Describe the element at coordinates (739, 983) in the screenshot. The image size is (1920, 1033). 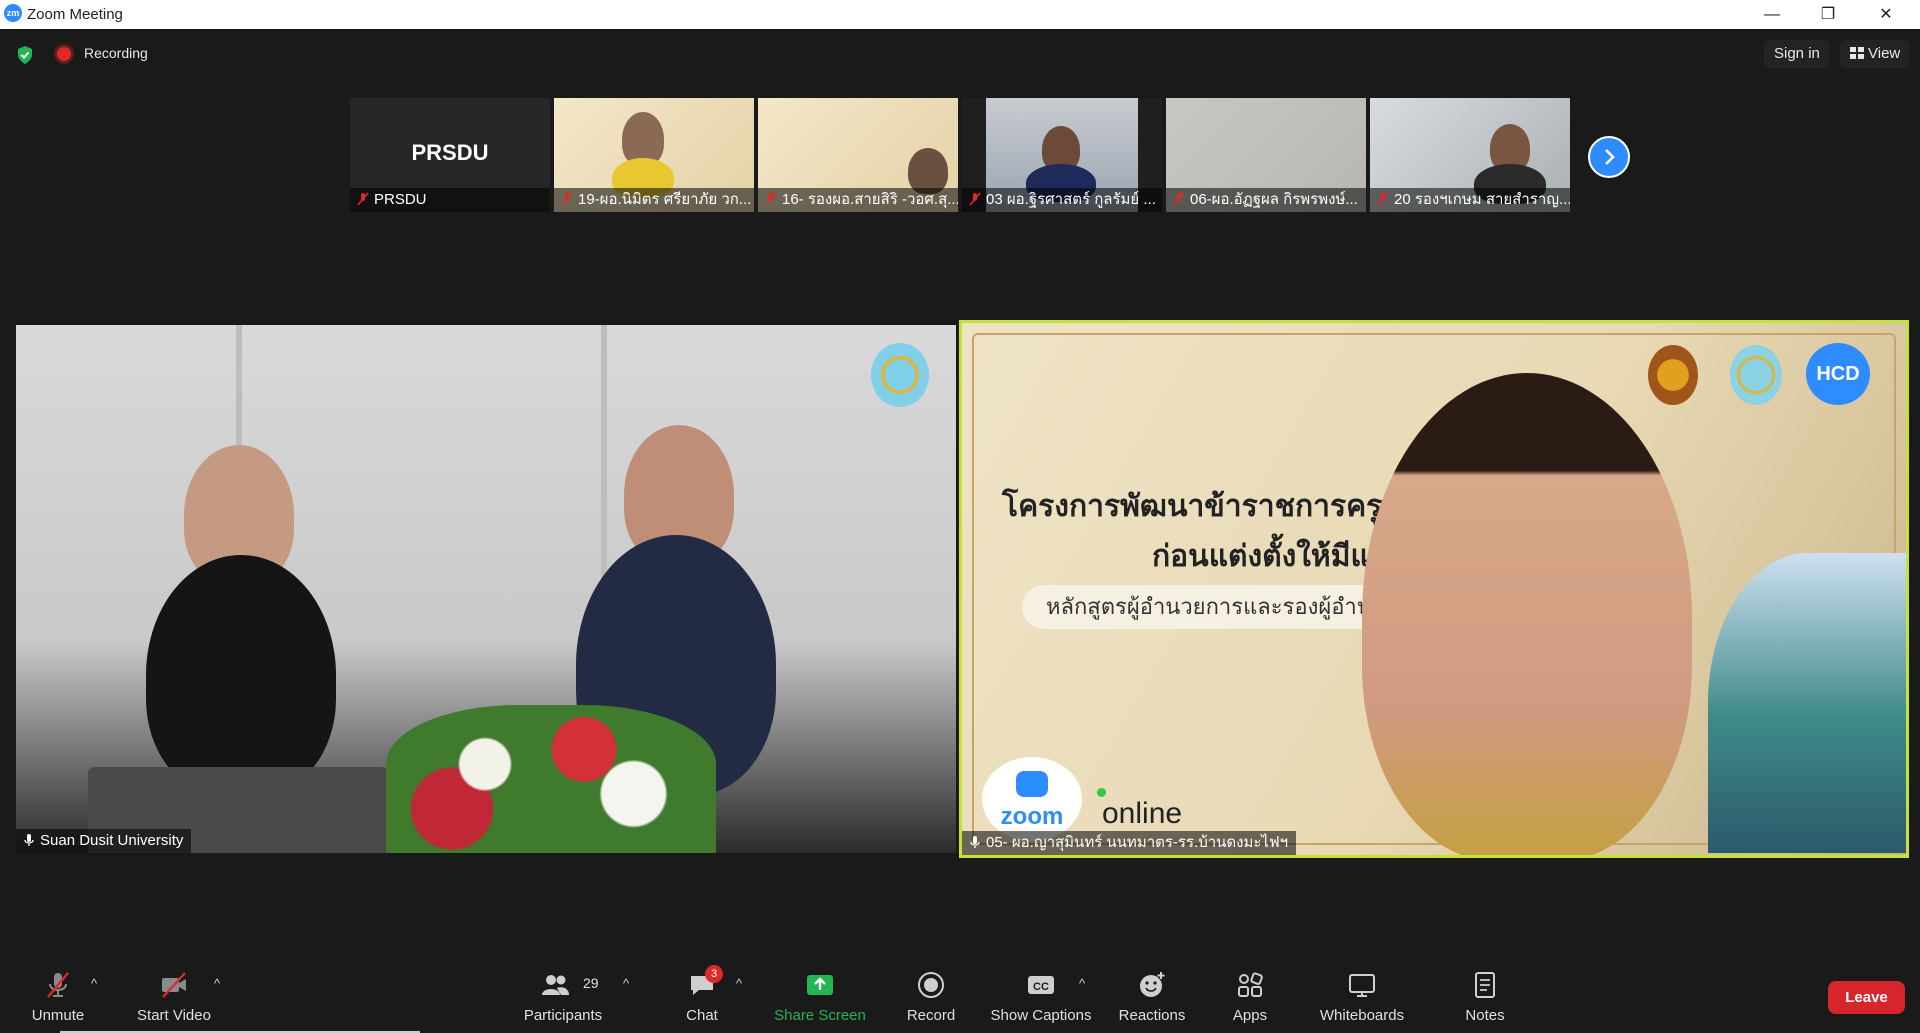
I see `chat-options-caret-icon: ^` at that location.